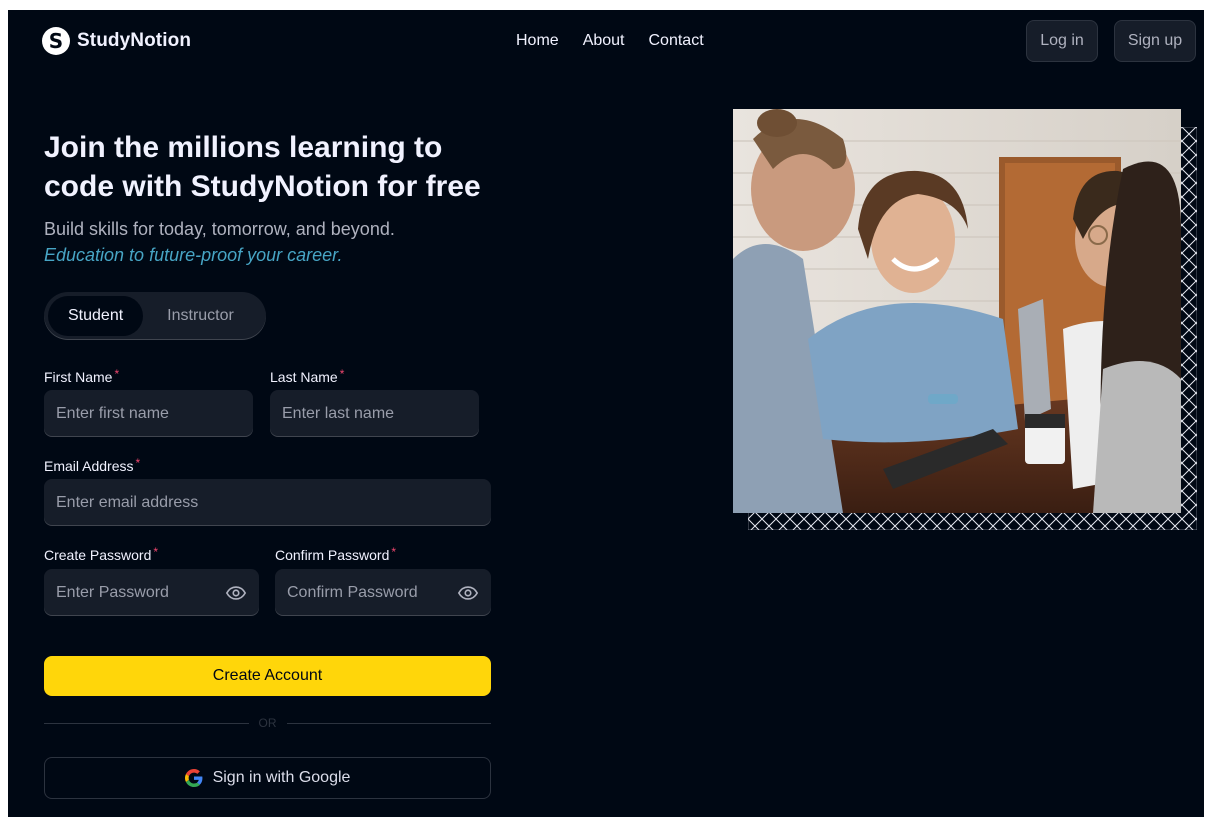 The height and width of the screenshot is (822, 1212). I want to click on last-name-field, so click(374, 413).